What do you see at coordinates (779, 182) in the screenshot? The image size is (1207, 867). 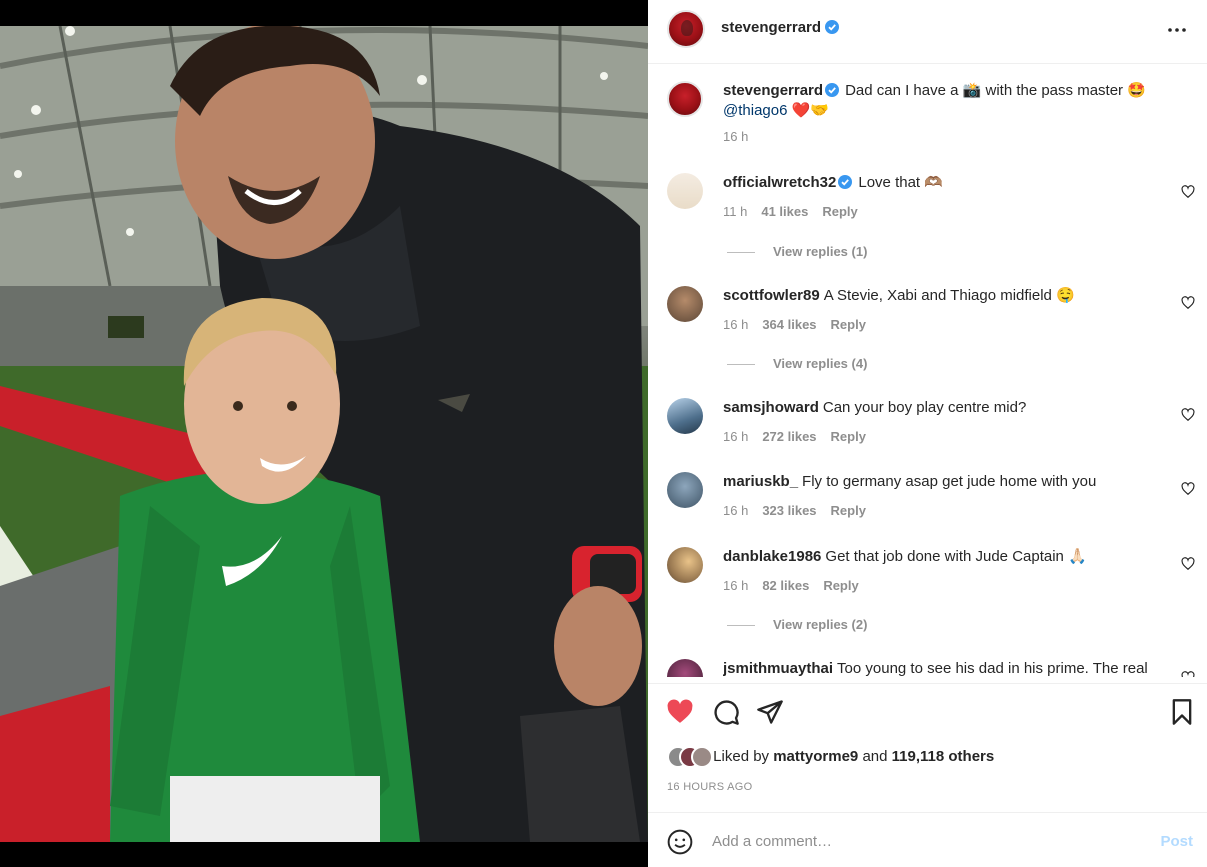 I see `comment-username: officialwretch32` at bounding box center [779, 182].